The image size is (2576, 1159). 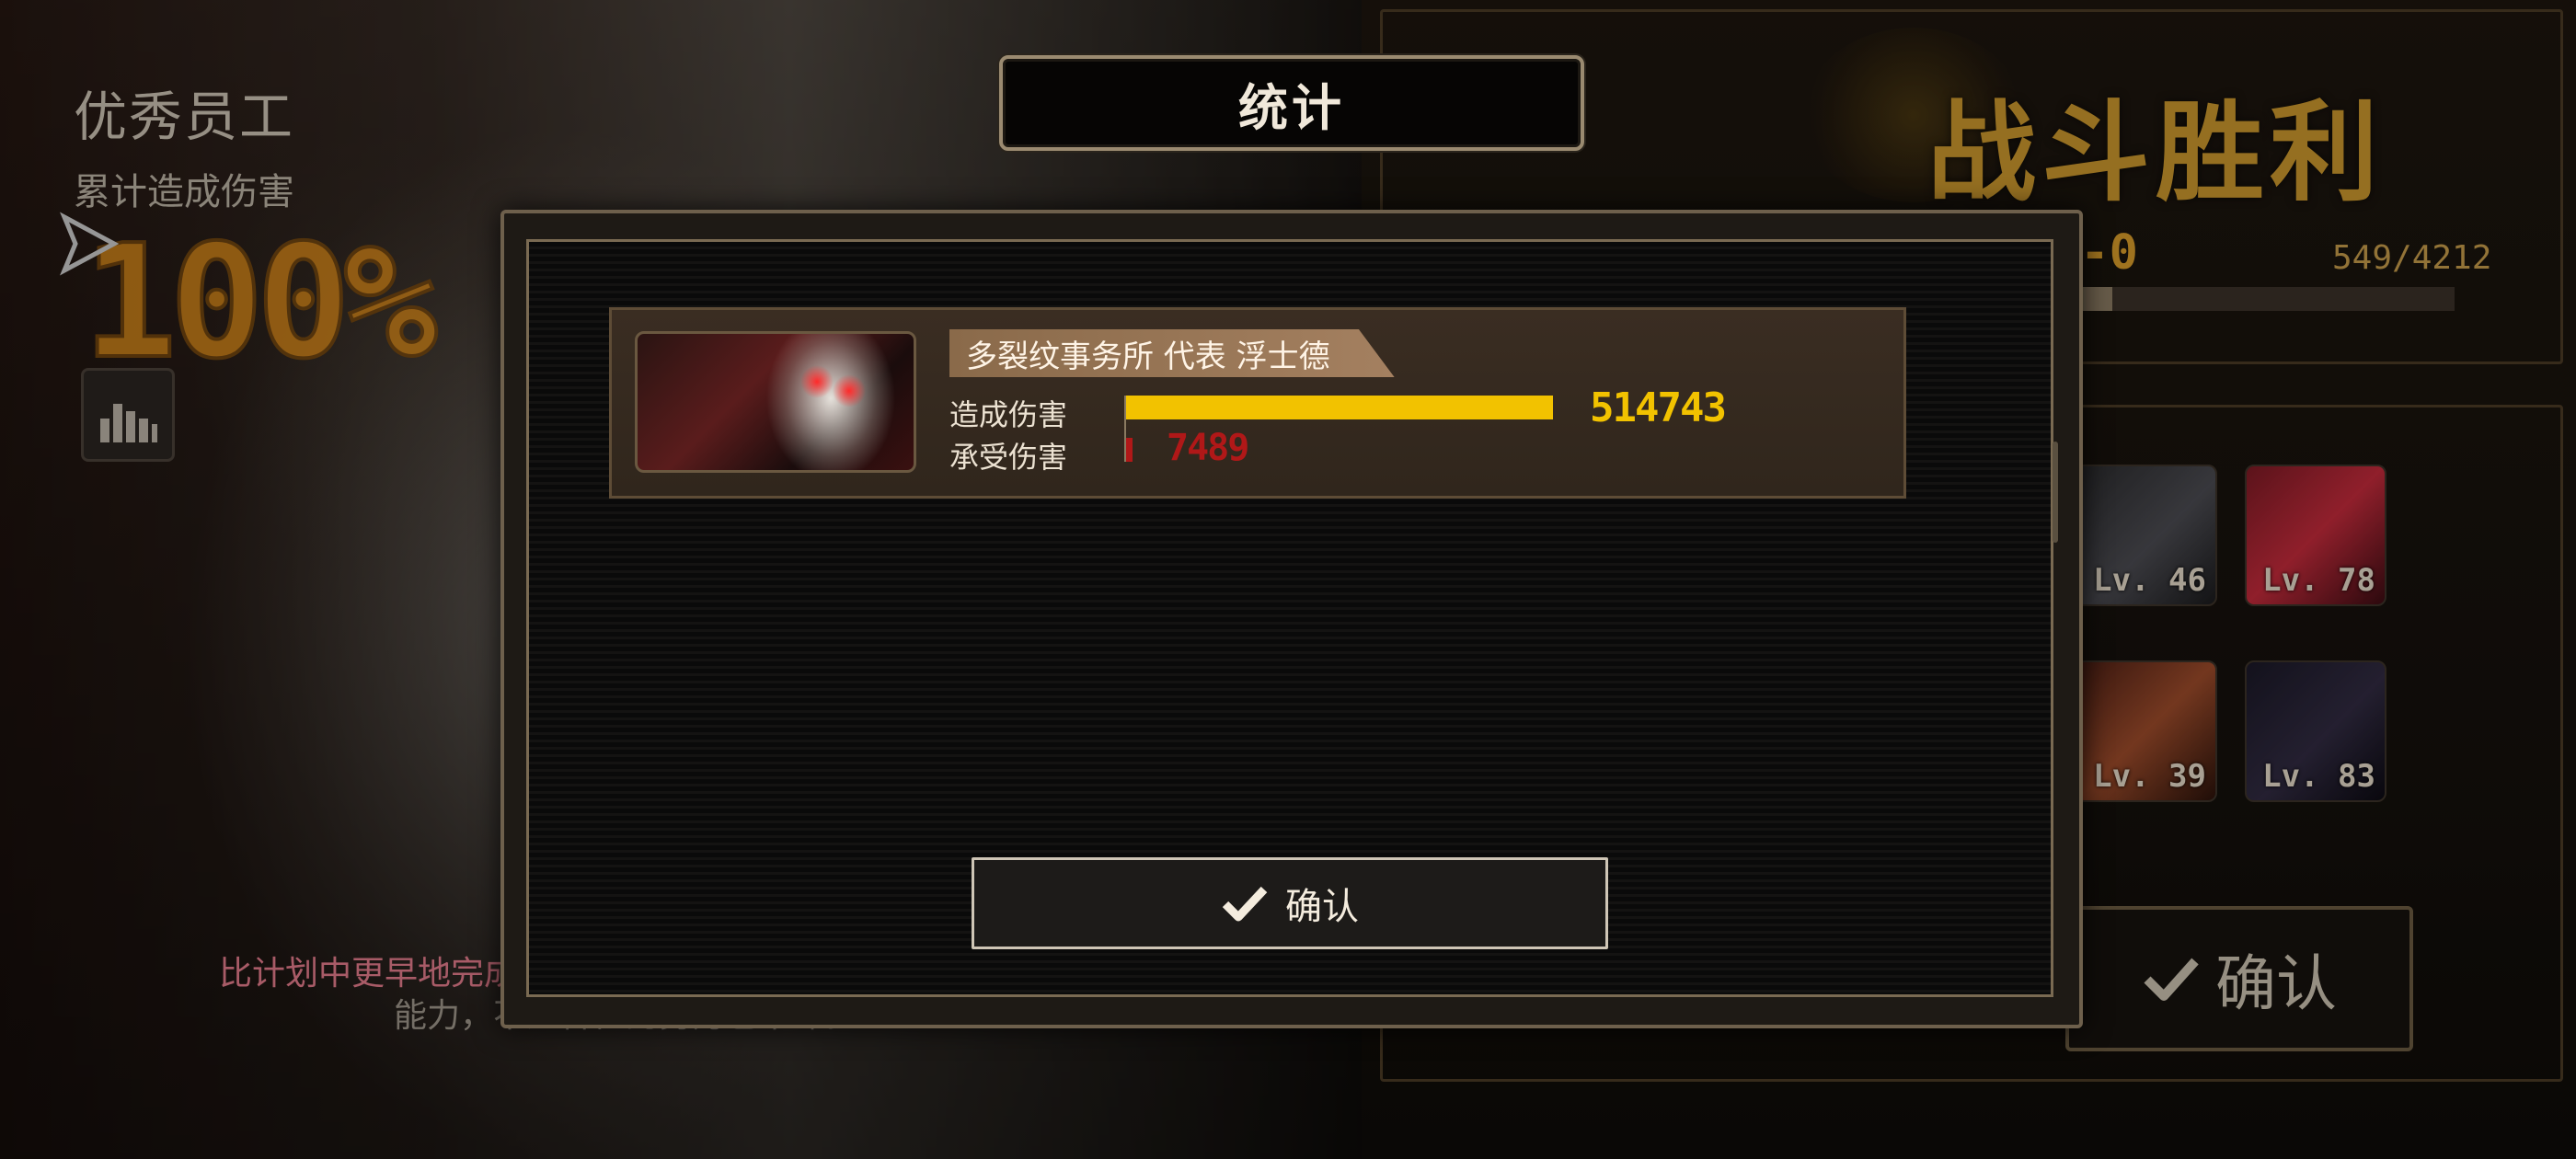 I want to click on dialog-title-box: 统计, so click(x=1291, y=103).